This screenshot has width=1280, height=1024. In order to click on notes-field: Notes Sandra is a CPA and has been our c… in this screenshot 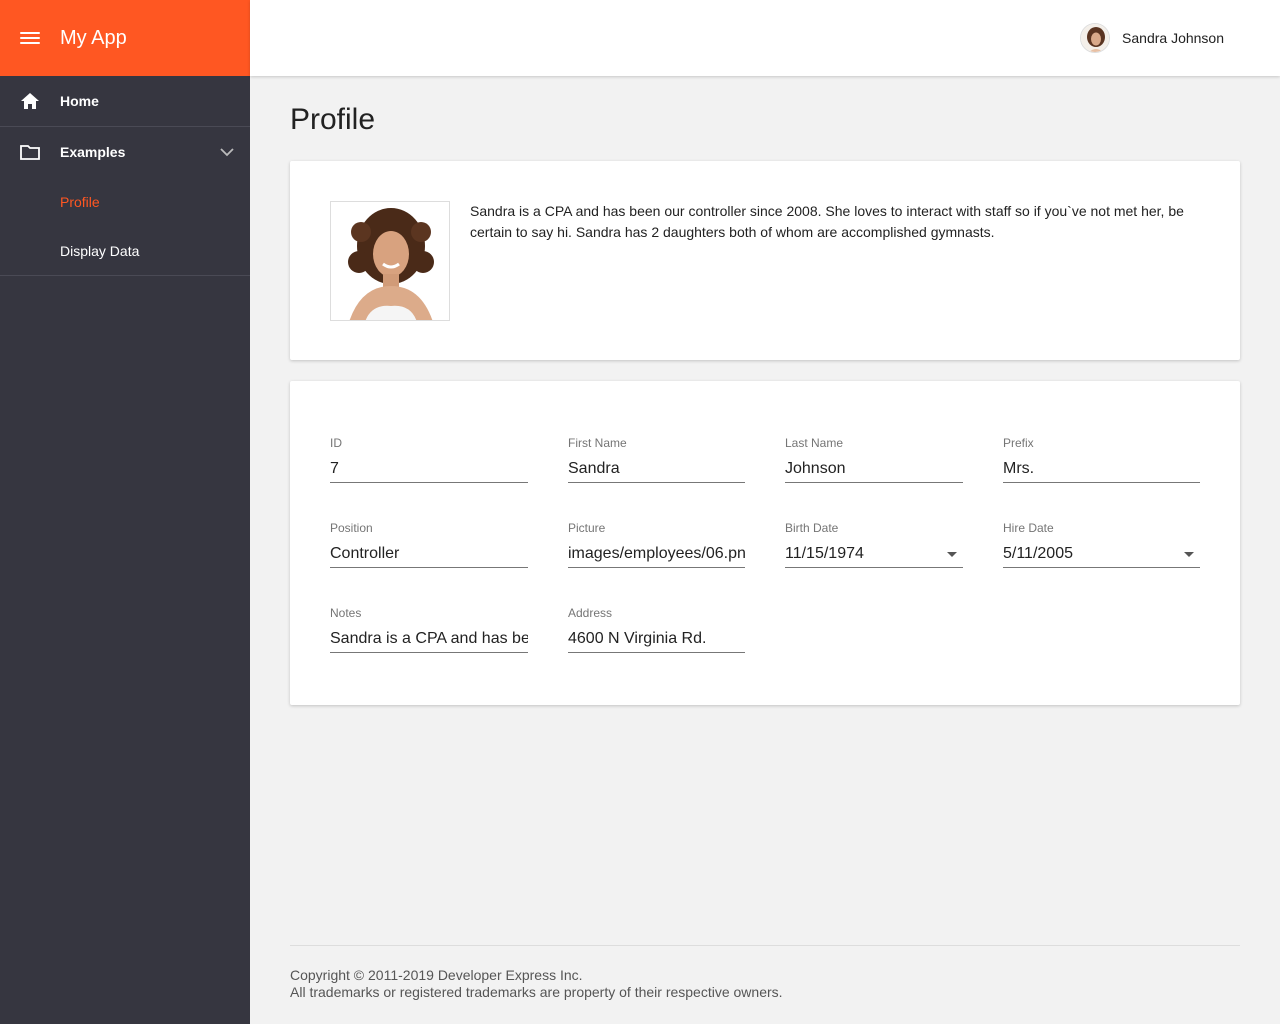, I will do `click(429, 629)`.